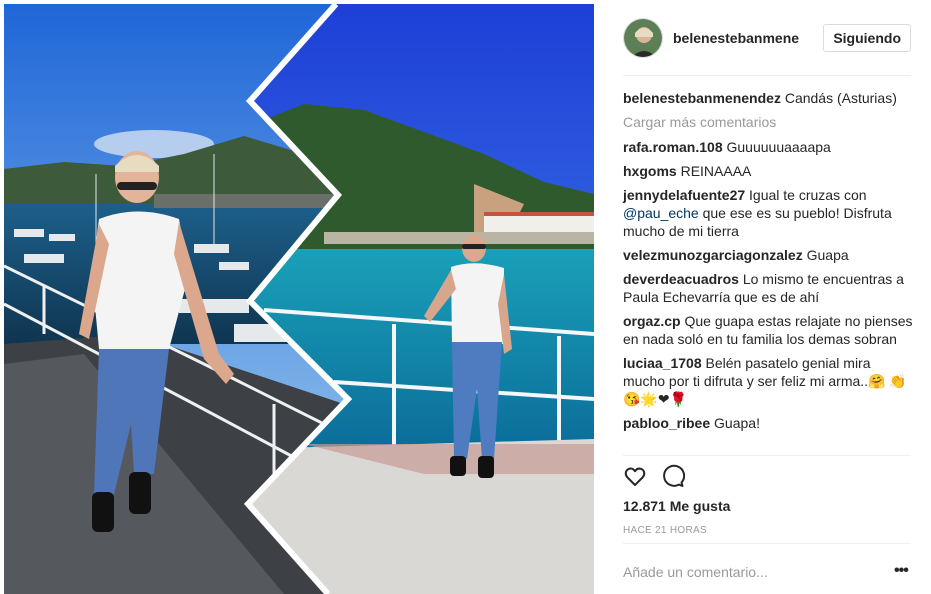  I want to click on caption-text: Candás (Asturias), so click(840, 98).